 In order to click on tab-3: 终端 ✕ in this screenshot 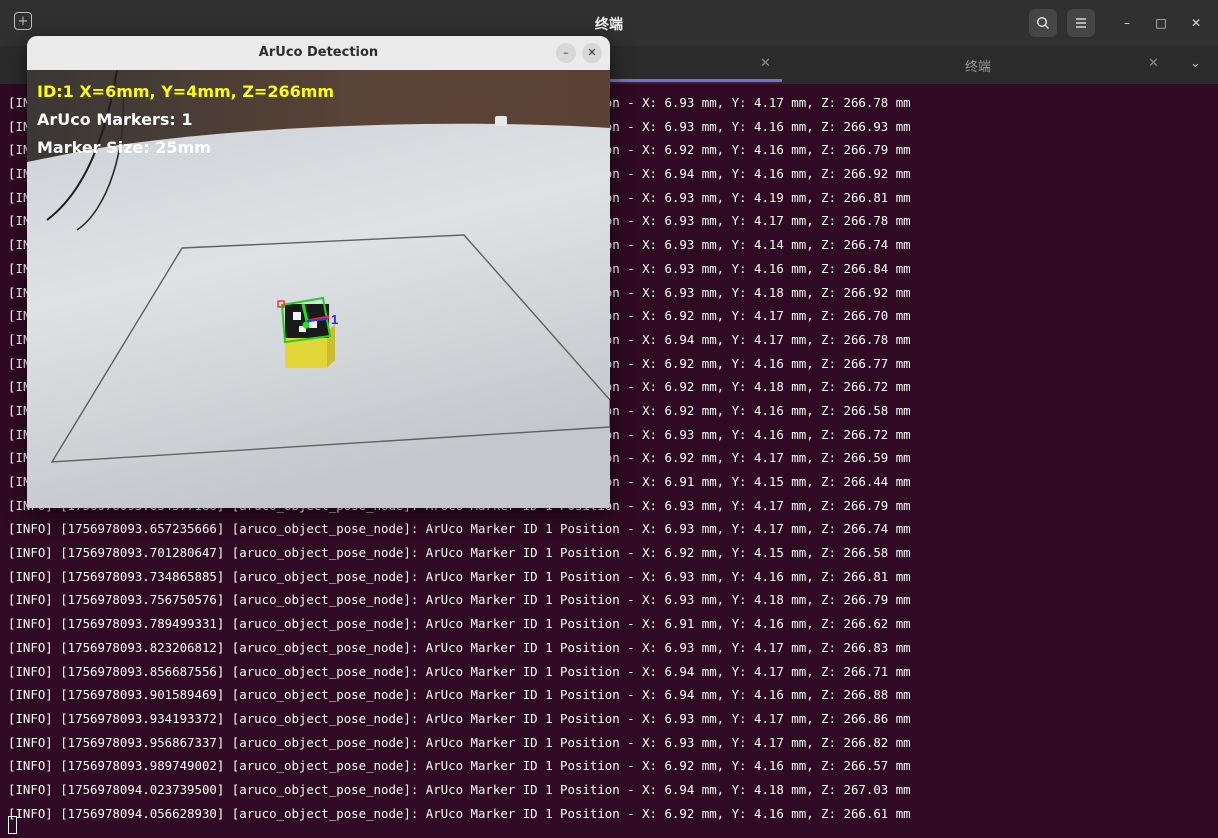, I will do `click(978, 65)`.